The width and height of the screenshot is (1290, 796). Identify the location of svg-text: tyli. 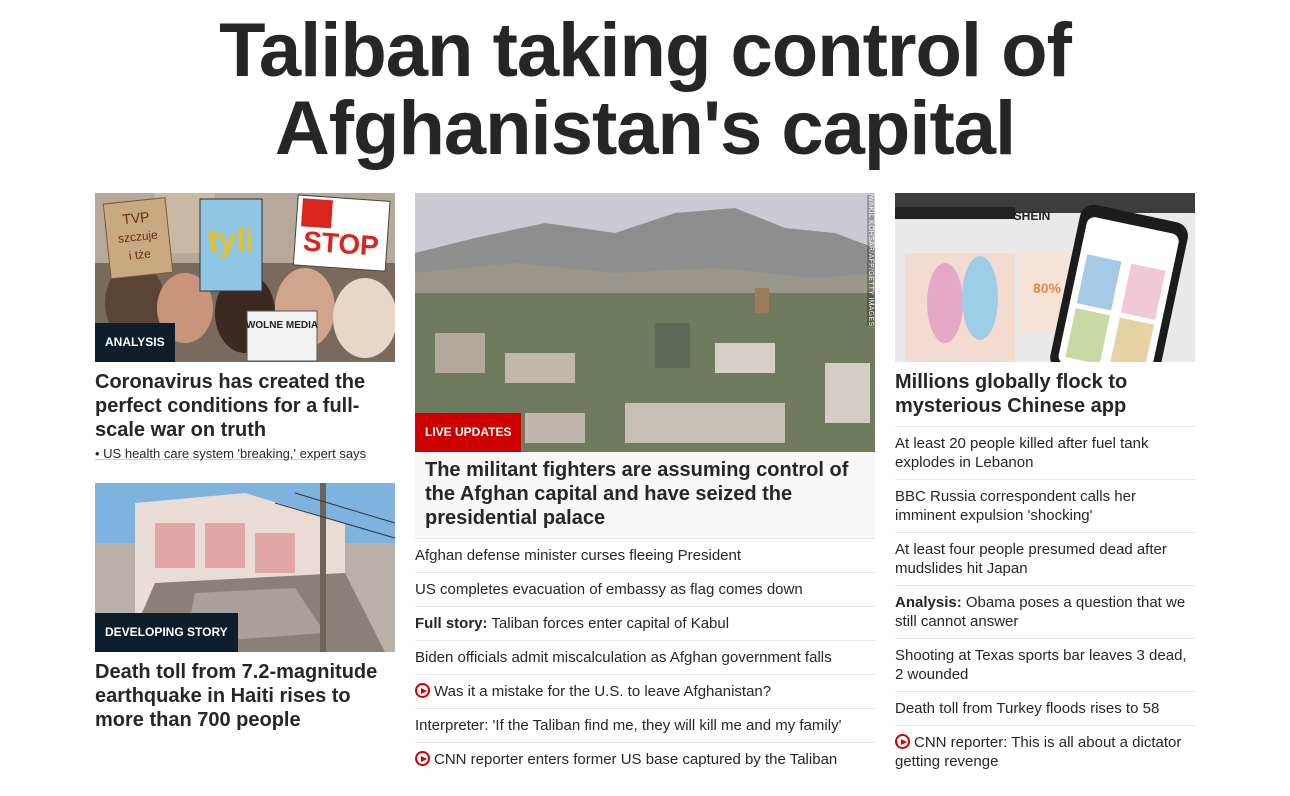
(231, 240).